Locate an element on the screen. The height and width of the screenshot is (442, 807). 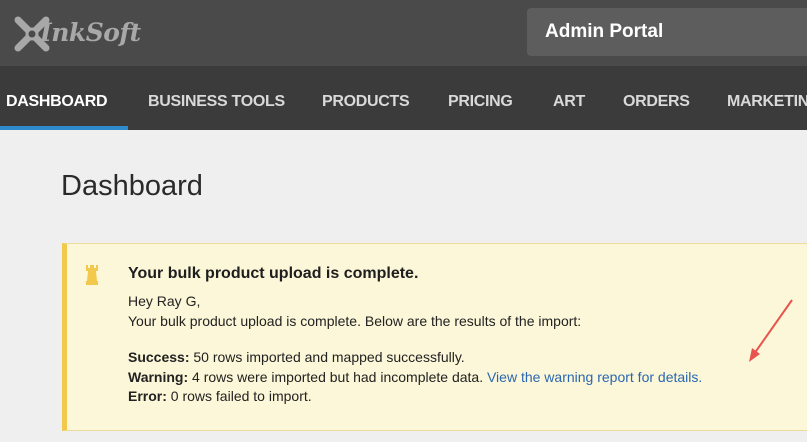
page-title: Dashboard is located at coordinates (132, 186).